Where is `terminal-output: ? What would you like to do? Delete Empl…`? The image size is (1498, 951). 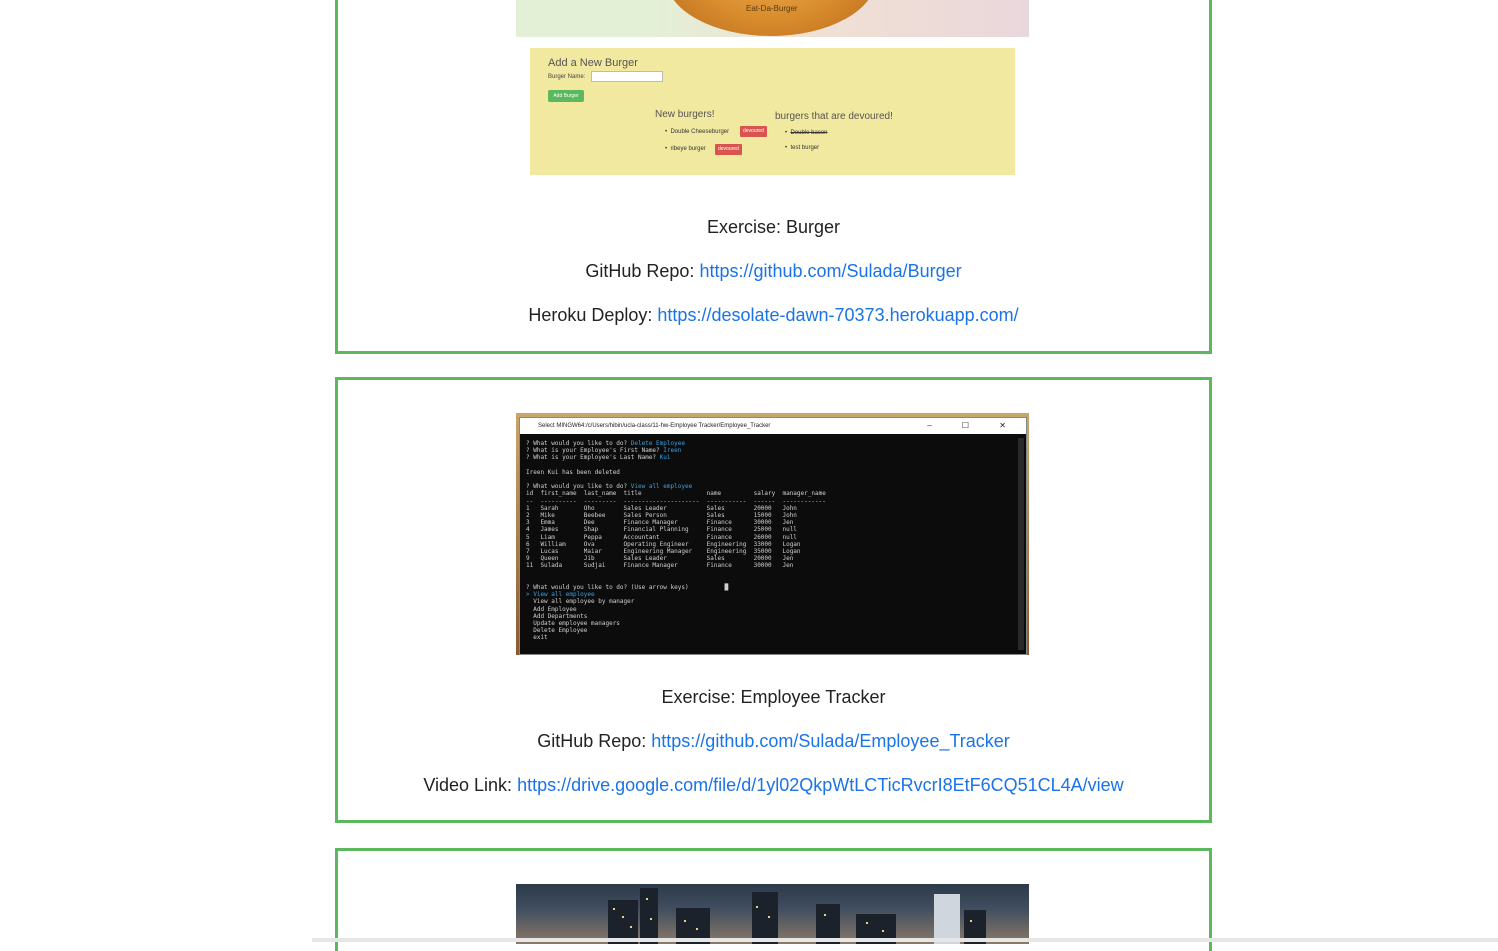
terminal-output: ? What would you like to do? Delete Empl… is located at coordinates (676, 541).